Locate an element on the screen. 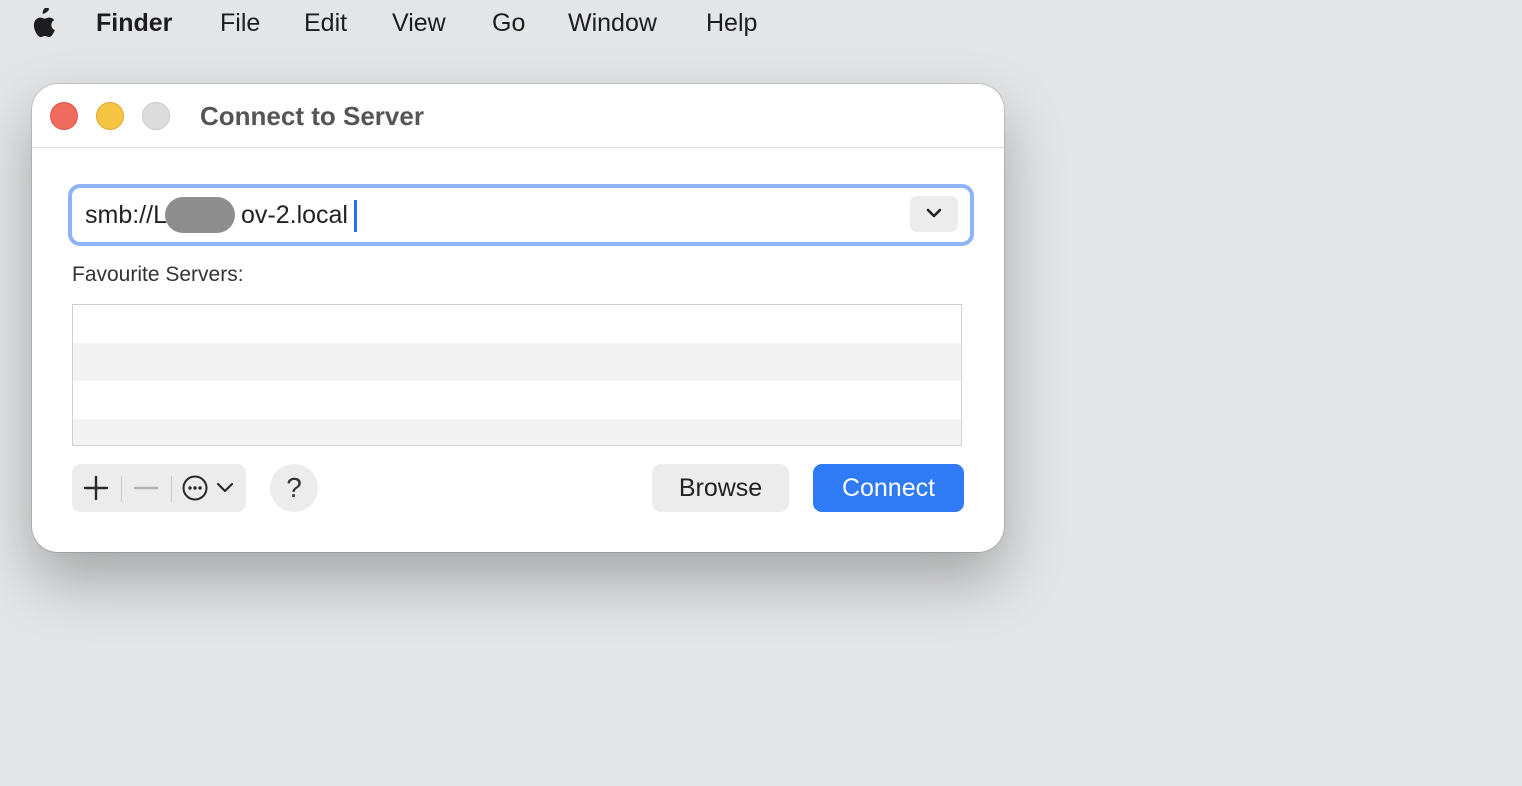  menu-go: Go is located at coordinates (508, 23).